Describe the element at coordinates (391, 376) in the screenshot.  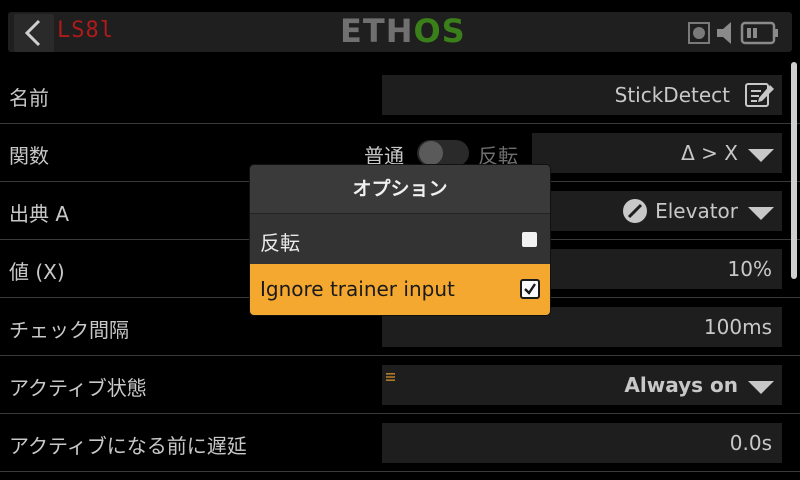
I see `options-menu-icon` at that location.